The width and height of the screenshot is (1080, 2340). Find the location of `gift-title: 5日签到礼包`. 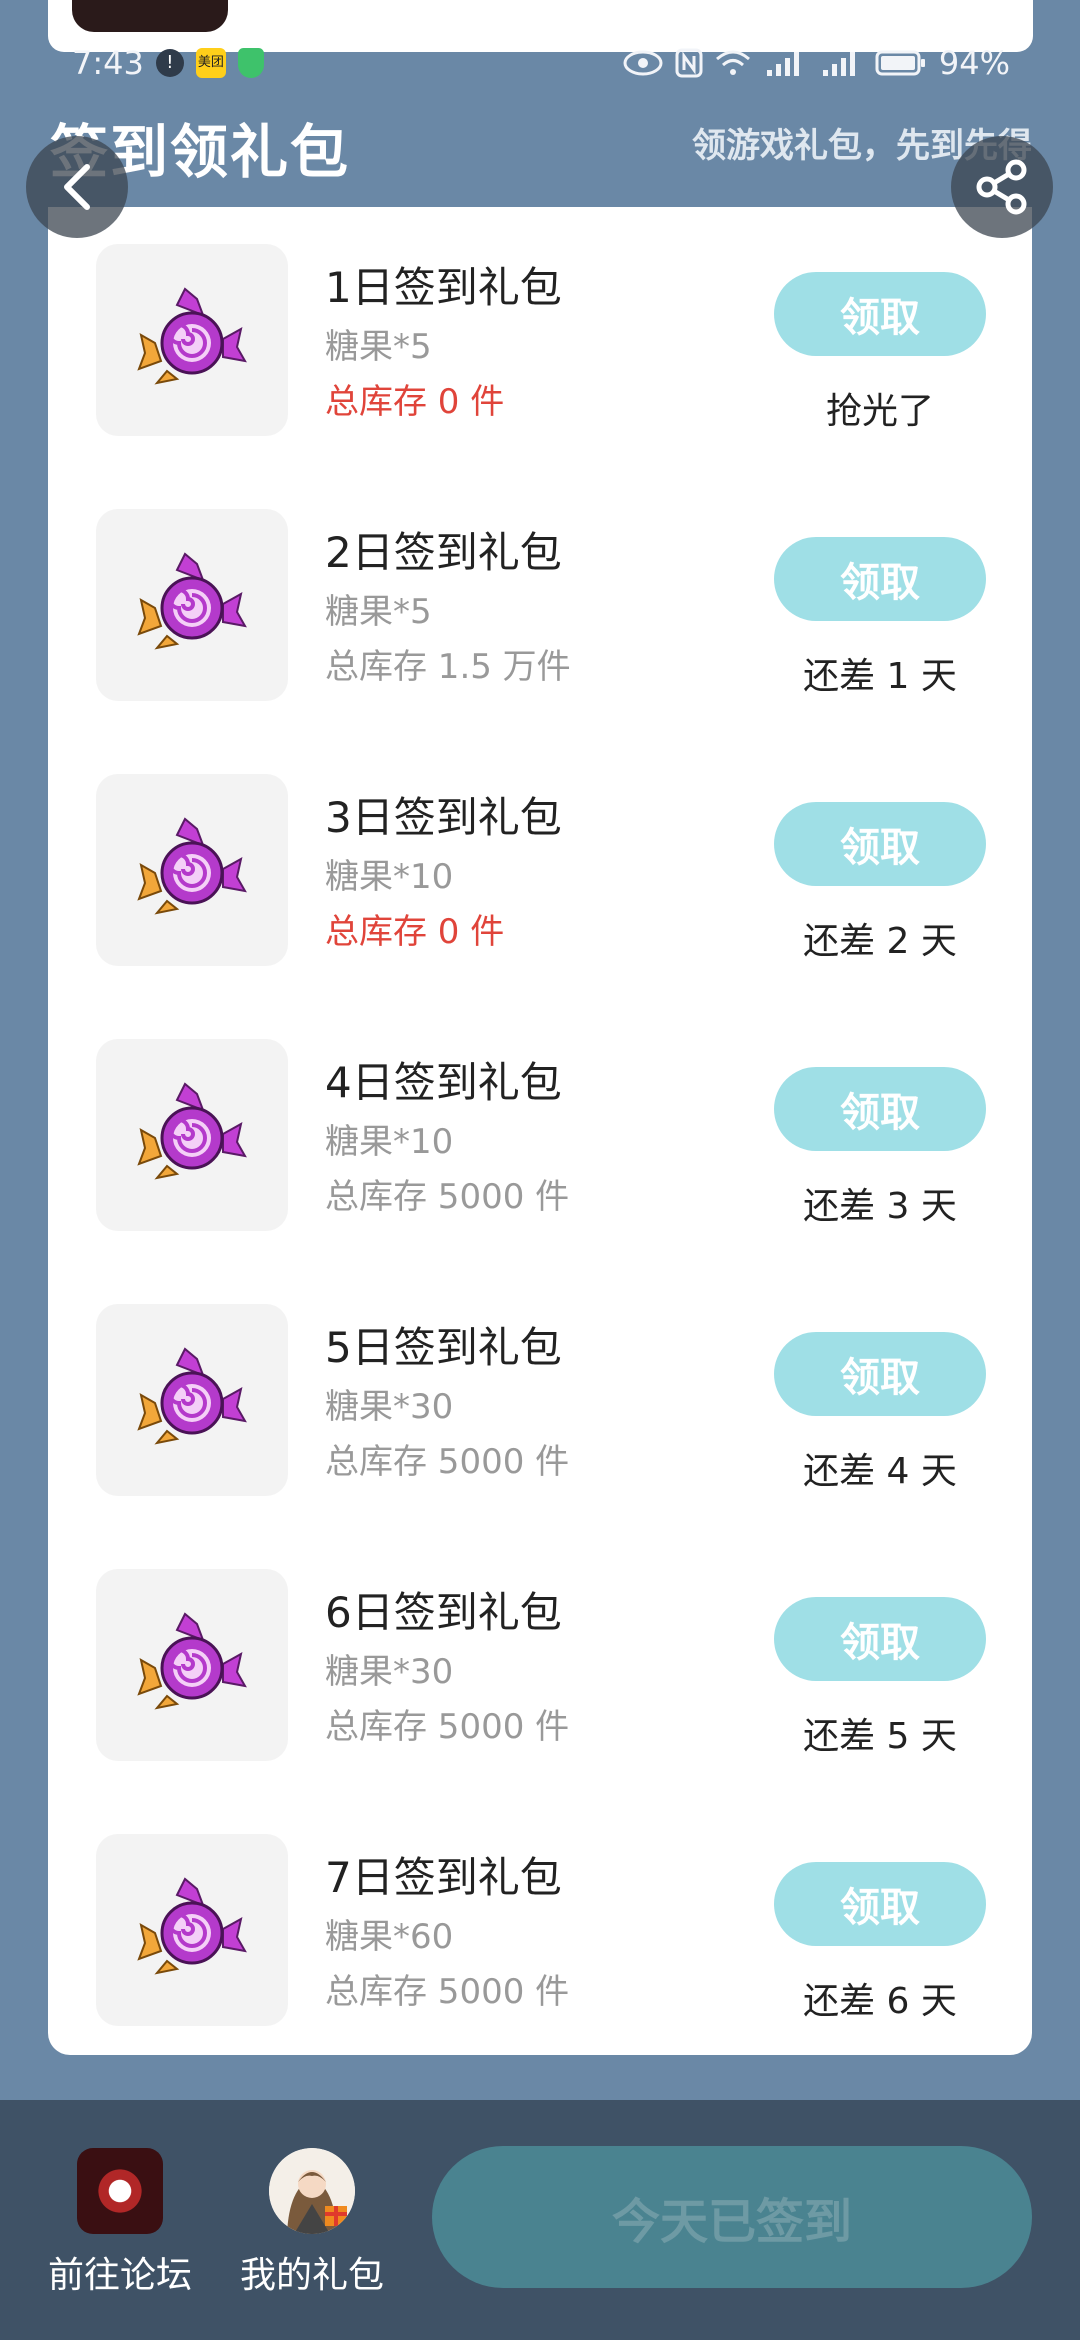

gift-title: 5日签到礼包 is located at coordinates (443, 1347).